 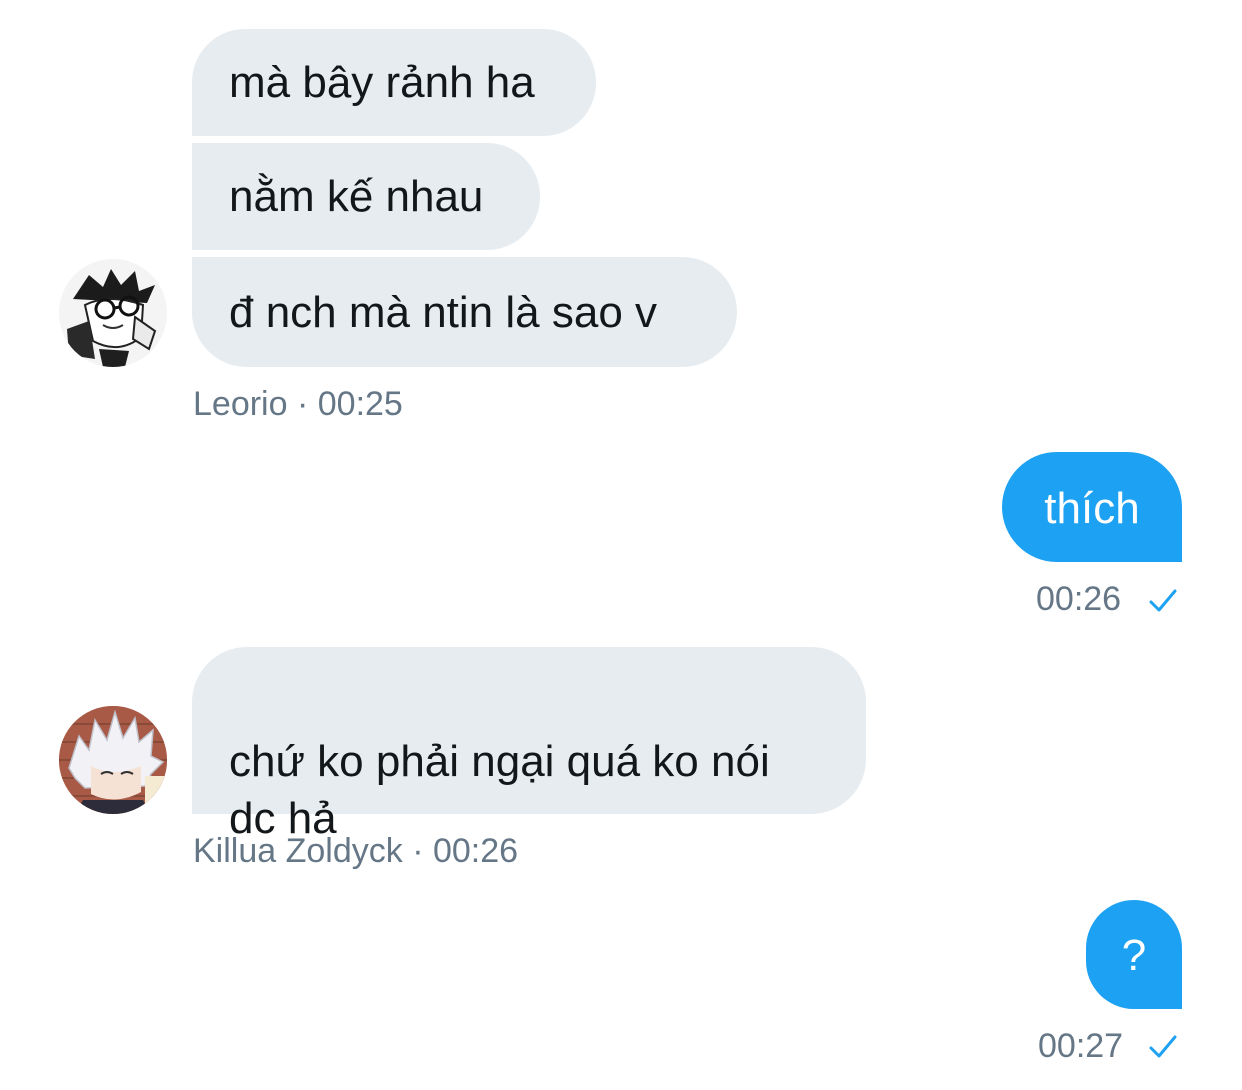 I want to click on killua-portrait-icon, so click(x=113, y=760).